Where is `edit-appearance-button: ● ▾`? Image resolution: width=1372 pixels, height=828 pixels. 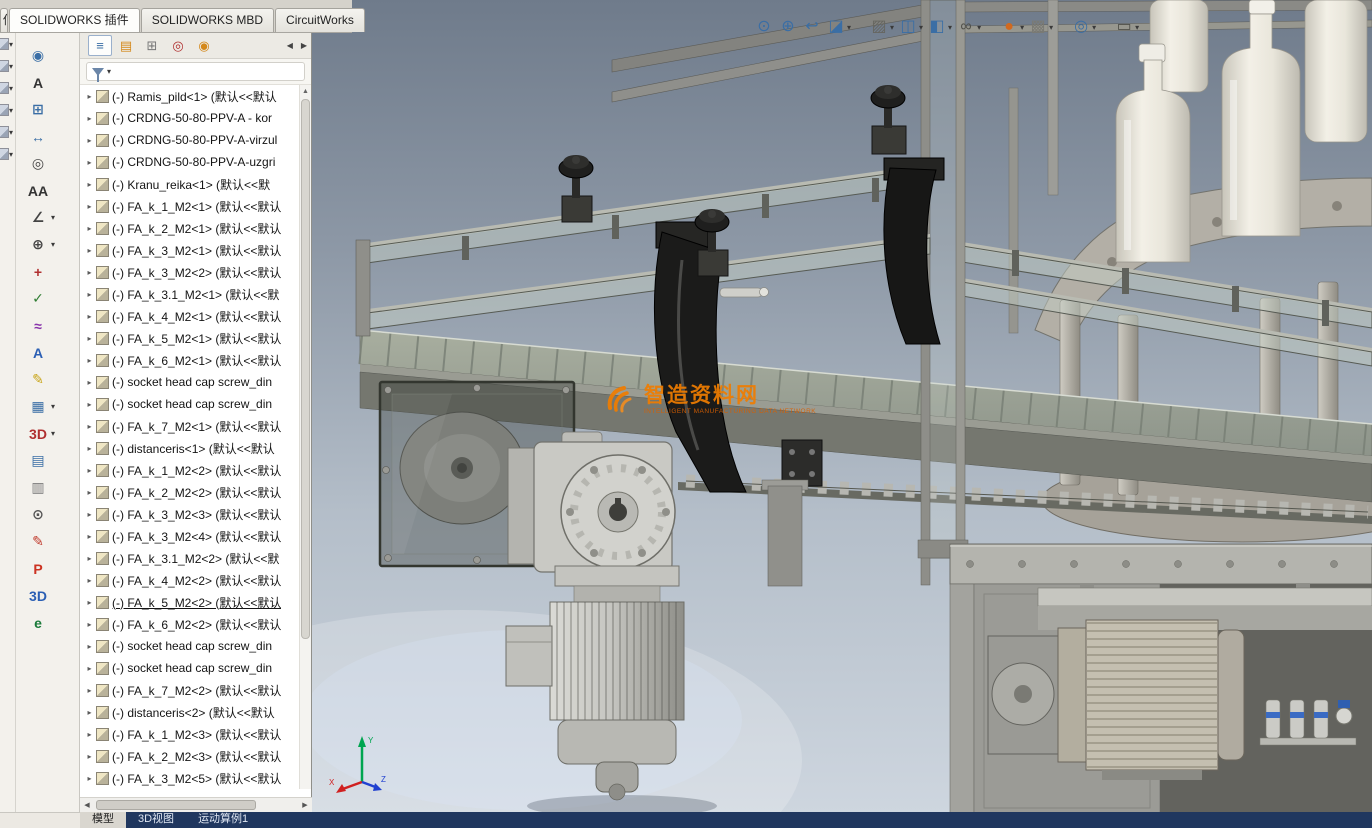
edit-appearance-button: ● ▾ is located at coordinates (1011, 27).